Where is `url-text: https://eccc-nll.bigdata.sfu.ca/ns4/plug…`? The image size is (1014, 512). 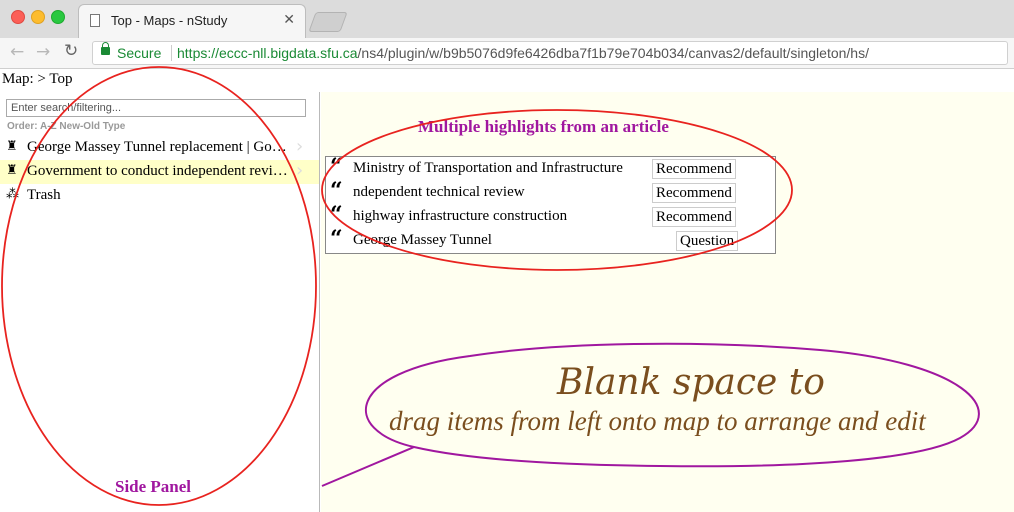
url-text: https://eccc-nll.bigdata.sfu.ca/ns4/plug… is located at coordinates (523, 53).